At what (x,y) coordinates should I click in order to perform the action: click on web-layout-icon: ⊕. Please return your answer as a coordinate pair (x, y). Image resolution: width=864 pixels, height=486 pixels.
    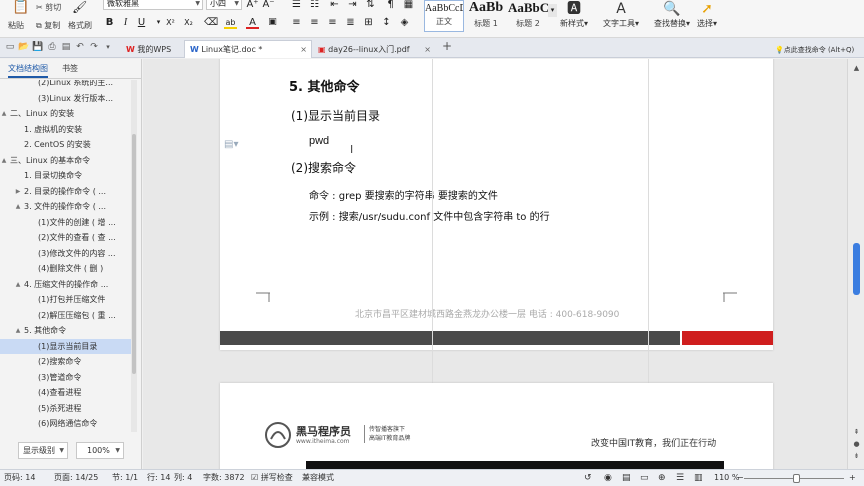
    Looking at the image, I should click on (662, 478).